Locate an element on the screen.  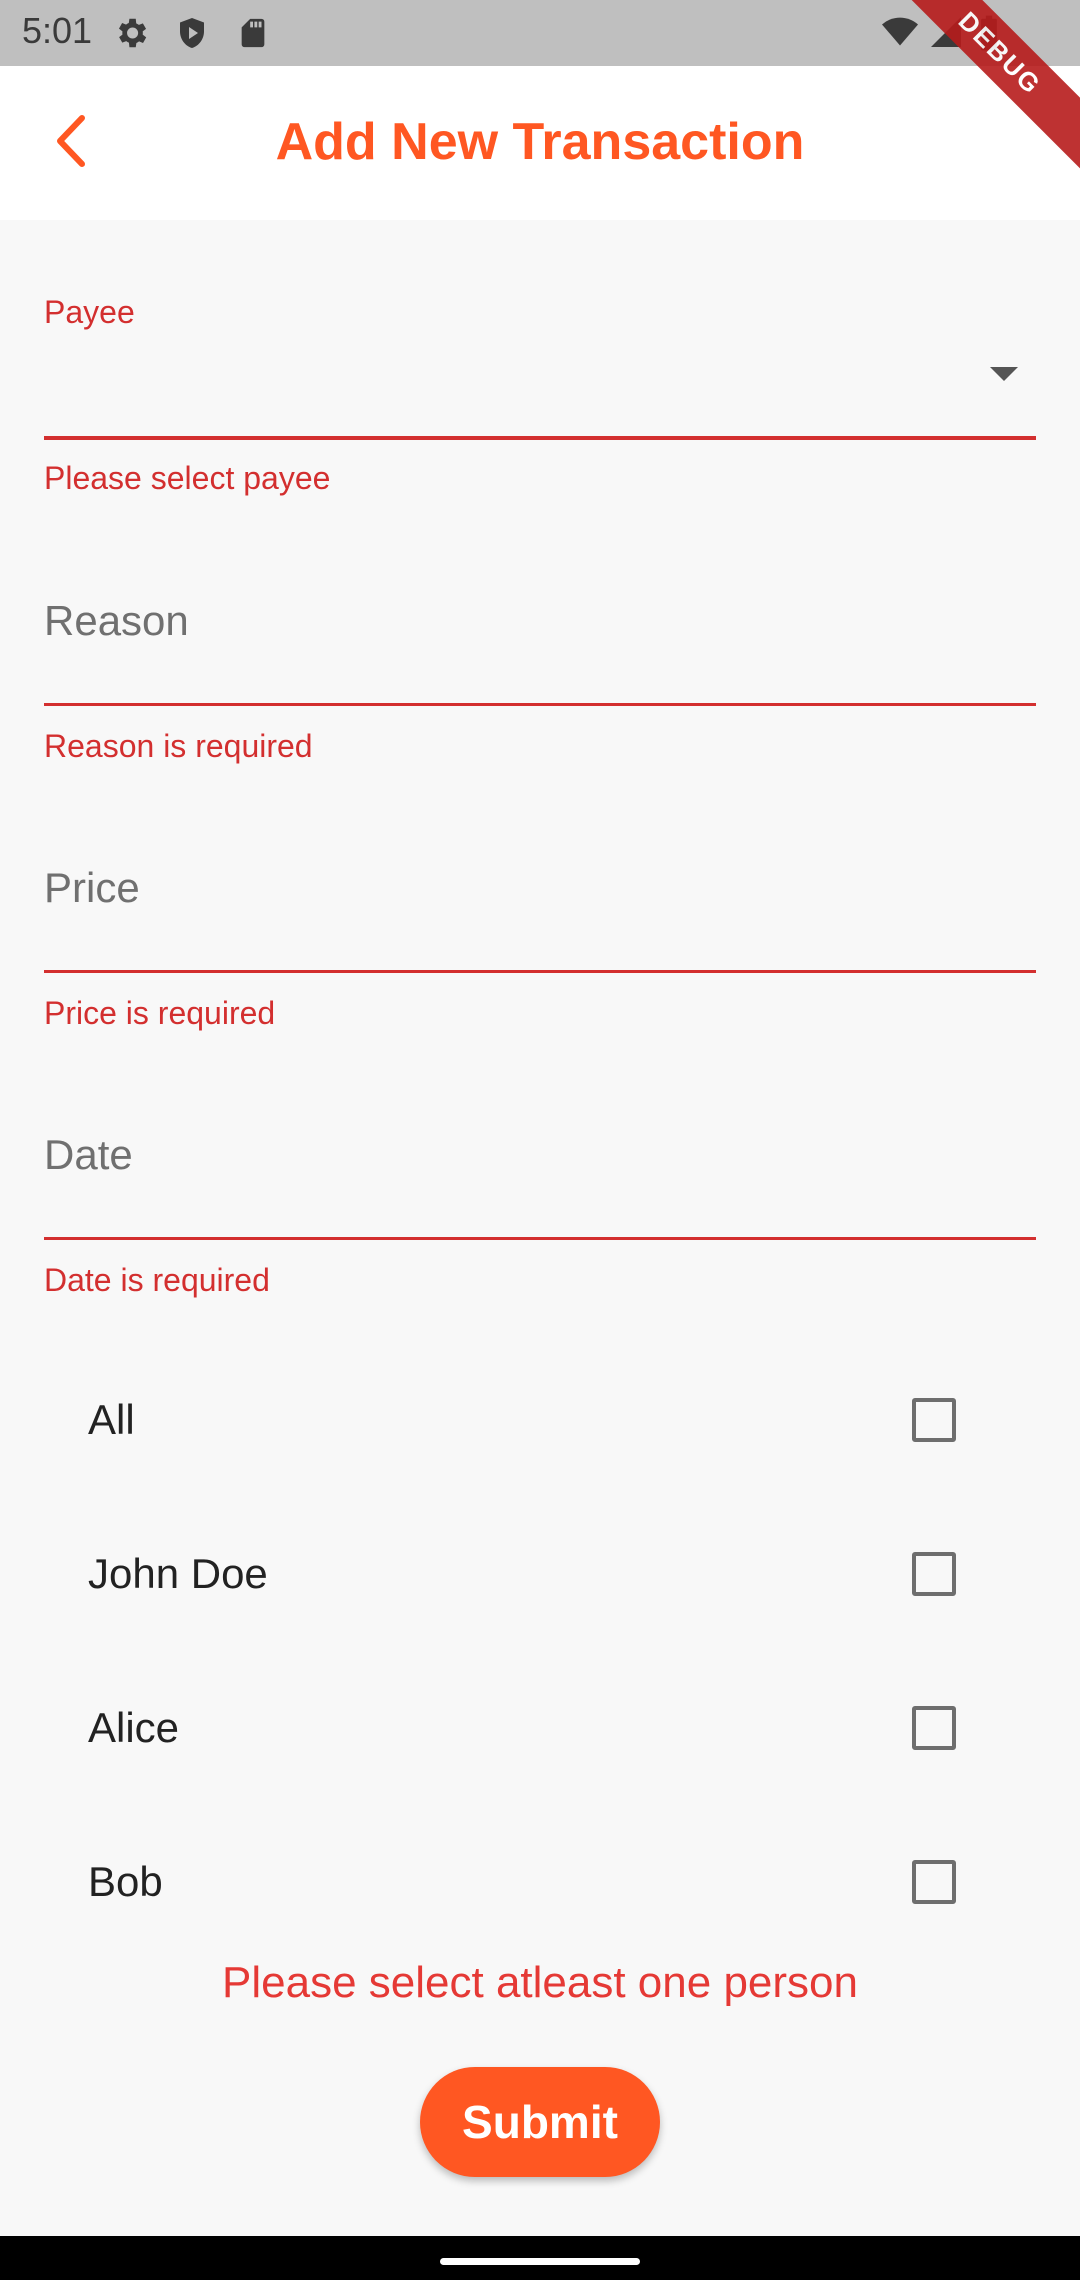
date-placeholder: Date is located at coordinates (88, 1154).